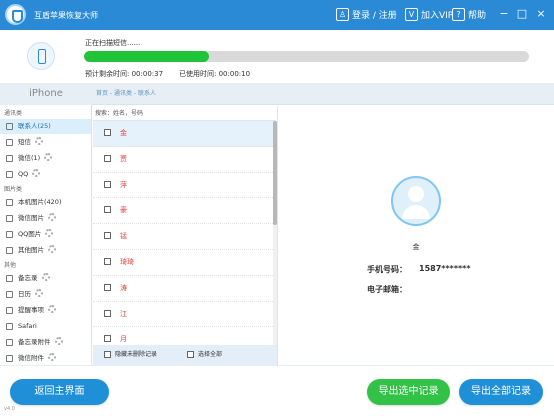 This screenshot has height=416, width=554. I want to click on help-button: ? 帮助, so click(469, 14).